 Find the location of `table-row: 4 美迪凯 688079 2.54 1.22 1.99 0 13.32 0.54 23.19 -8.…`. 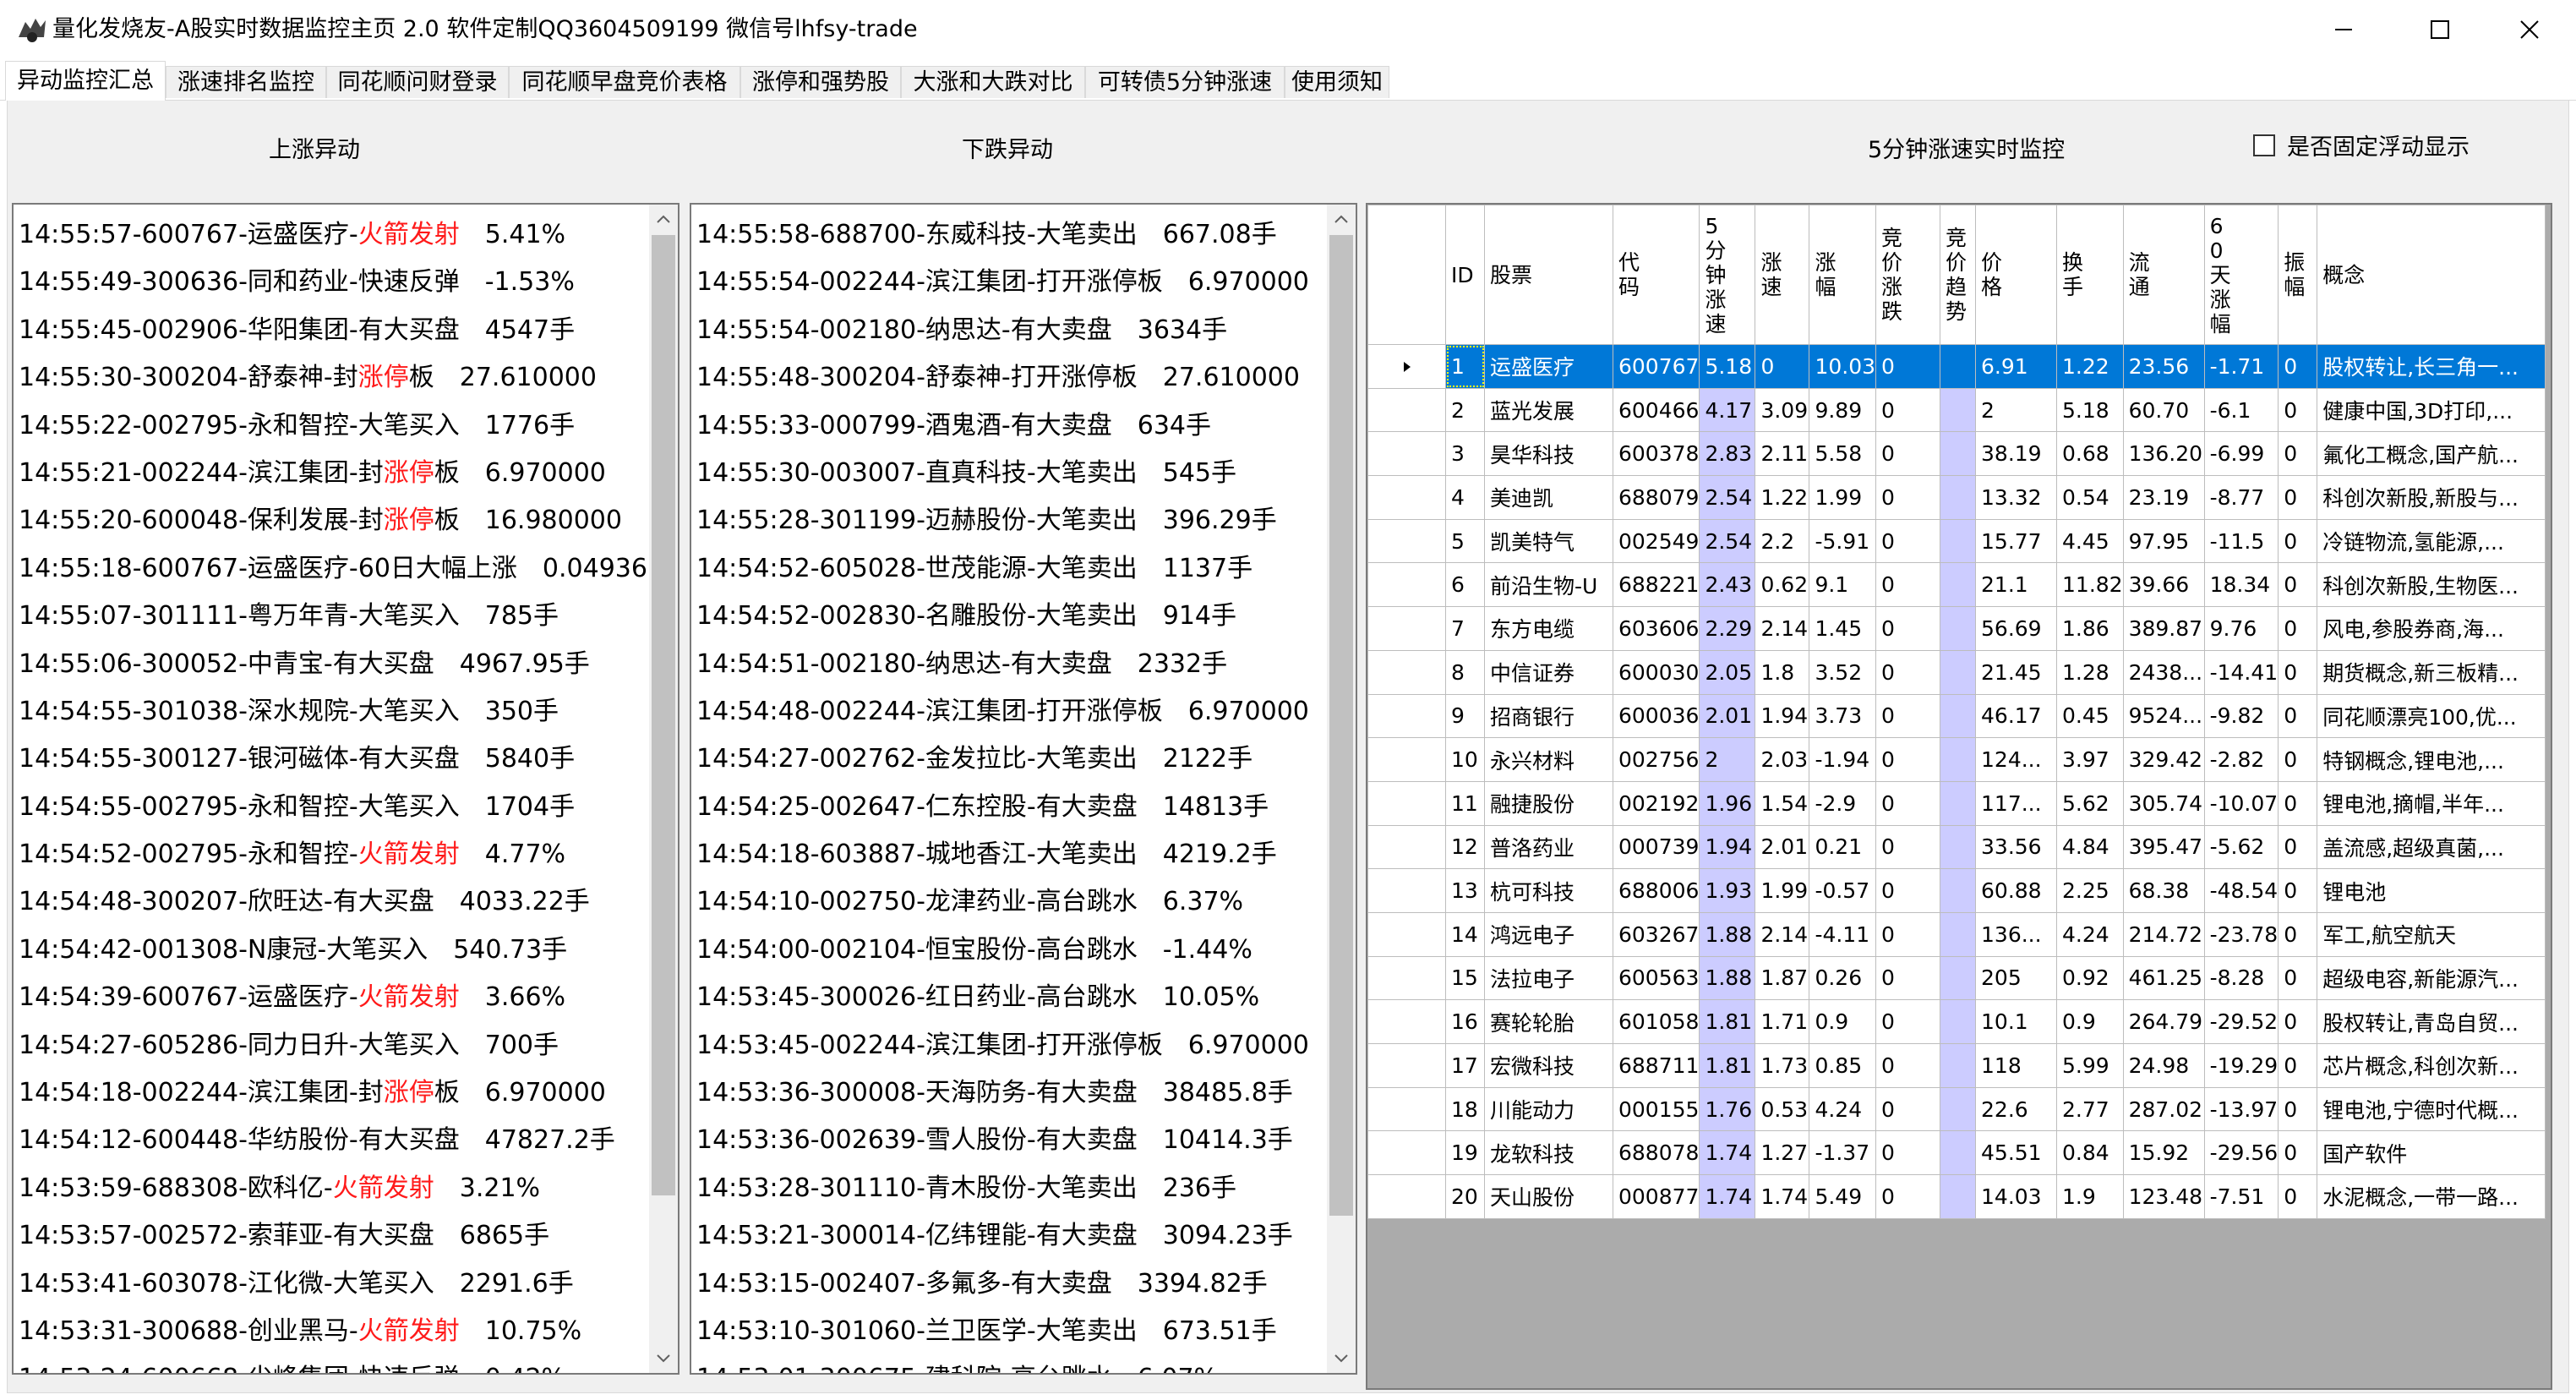

table-row: 4 美迪凯 688079 2.54 1.22 1.99 0 13.32 0.54 23.19 -8.… is located at coordinates (1956, 497).